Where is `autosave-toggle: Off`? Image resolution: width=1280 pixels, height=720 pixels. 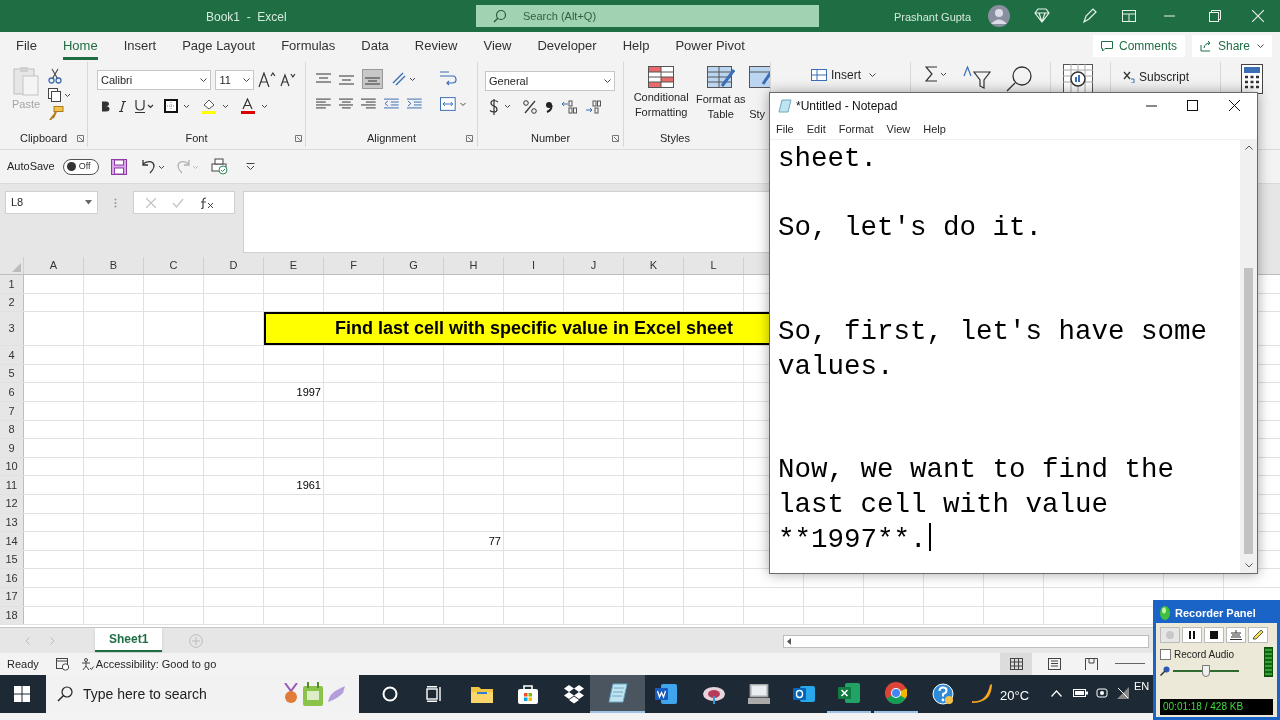
autosave-toggle: Off is located at coordinates (80, 166).